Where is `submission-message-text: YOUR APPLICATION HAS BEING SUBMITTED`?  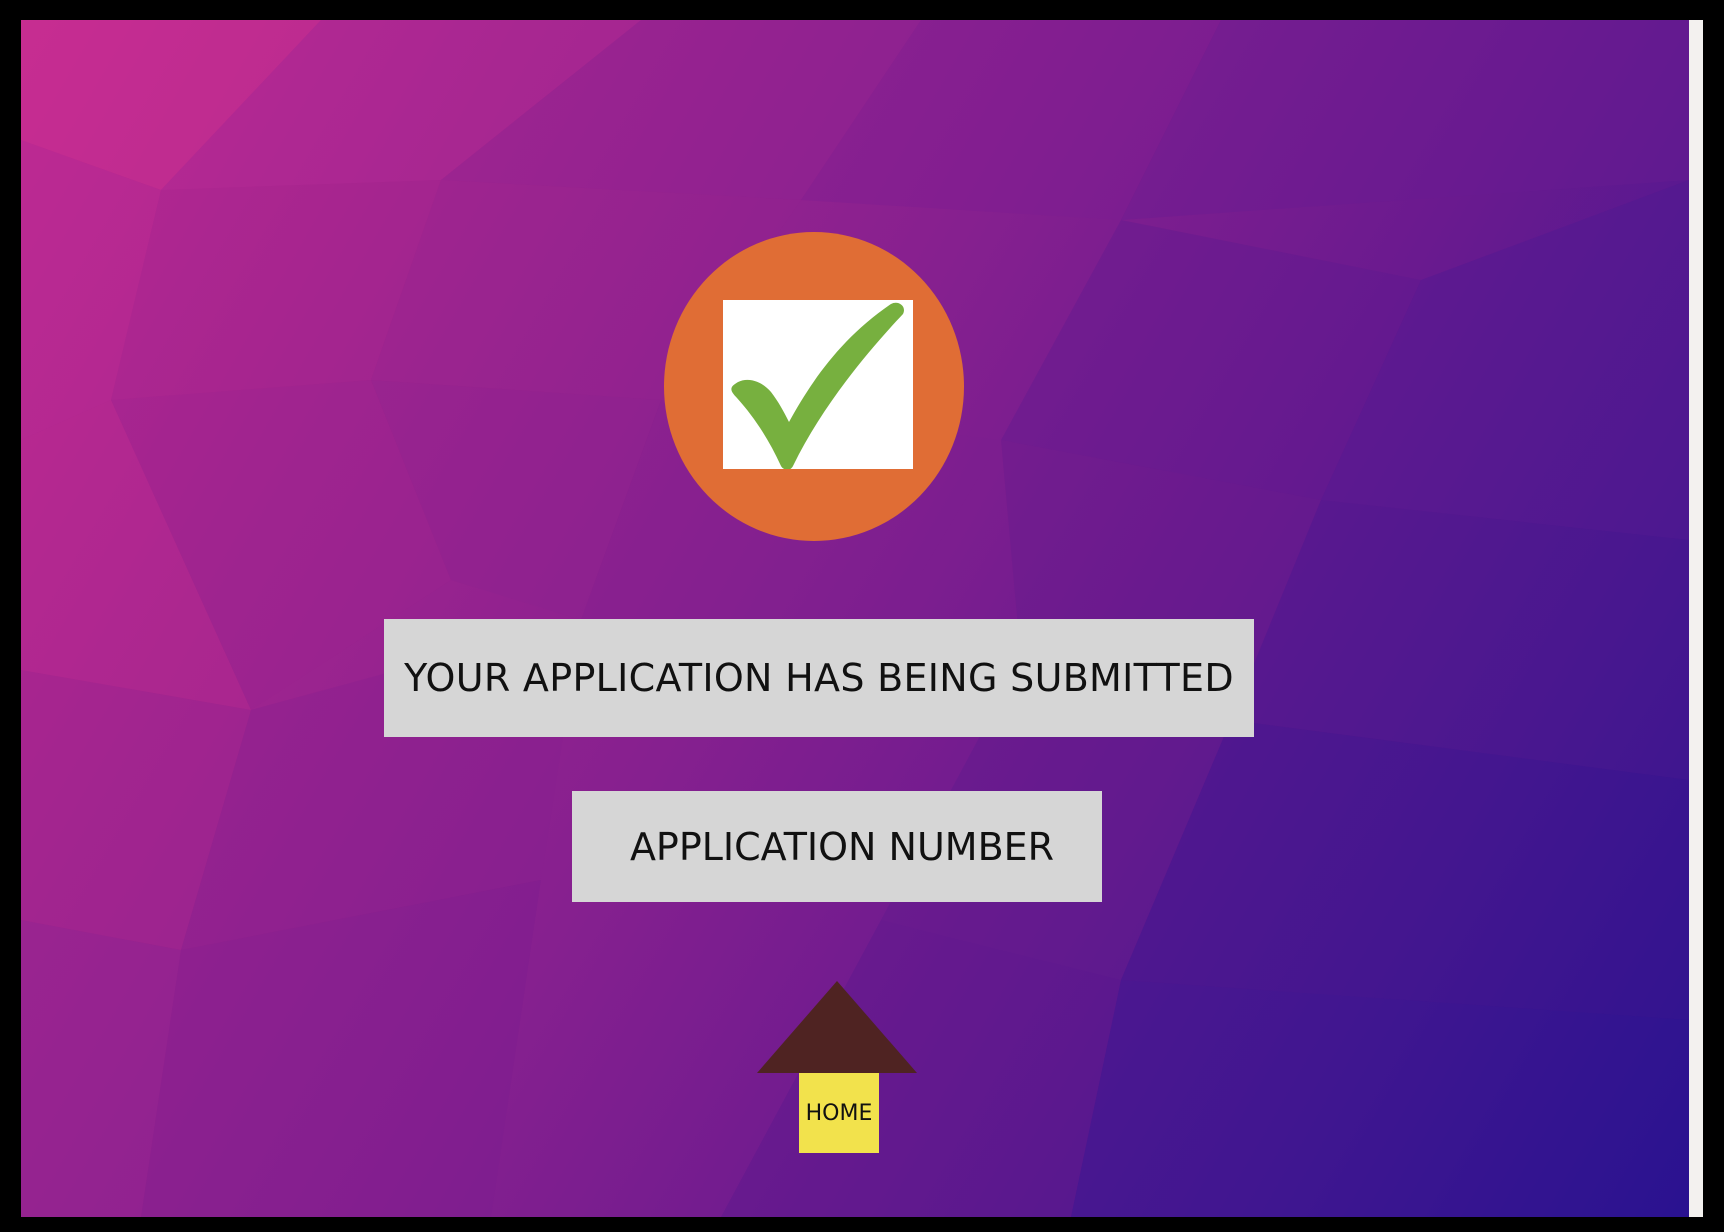
submission-message-text: YOUR APPLICATION HAS BEING SUBMITTED is located at coordinates (819, 678).